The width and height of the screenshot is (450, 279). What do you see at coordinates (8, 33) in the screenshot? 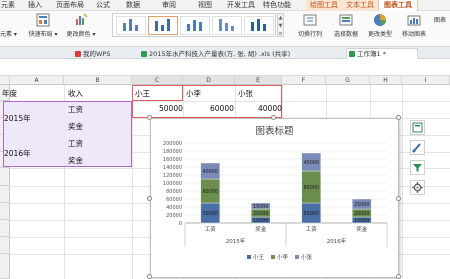
I see `add-element-button: 元素 ▾` at bounding box center [8, 33].